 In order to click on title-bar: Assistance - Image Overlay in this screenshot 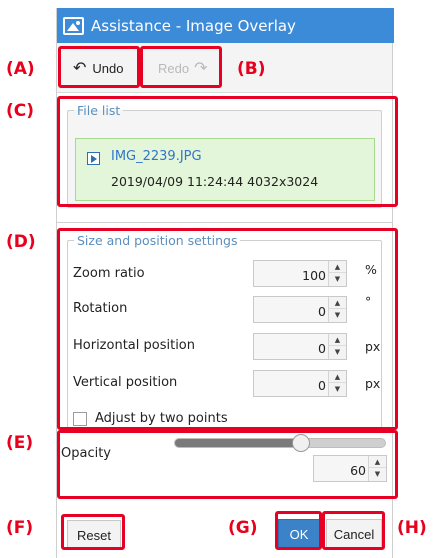, I will do `click(225, 25)`.